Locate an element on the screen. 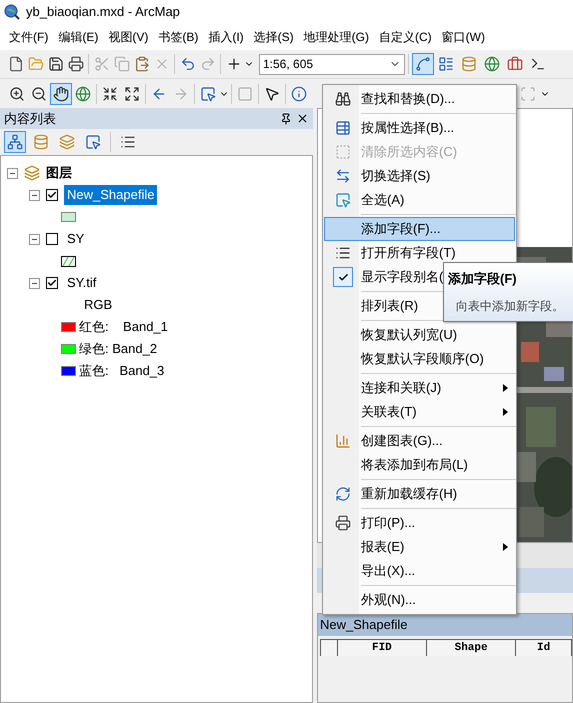  menu-item: 编辑(E) is located at coordinates (78, 37).